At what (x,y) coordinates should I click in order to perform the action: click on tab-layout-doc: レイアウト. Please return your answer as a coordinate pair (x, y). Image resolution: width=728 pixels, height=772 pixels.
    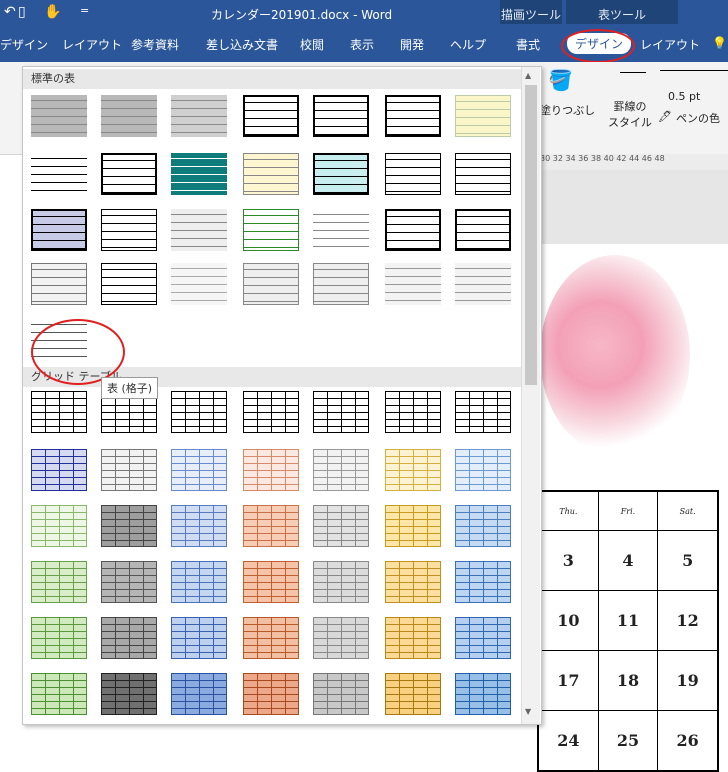
    Looking at the image, I should click on (92, 44).